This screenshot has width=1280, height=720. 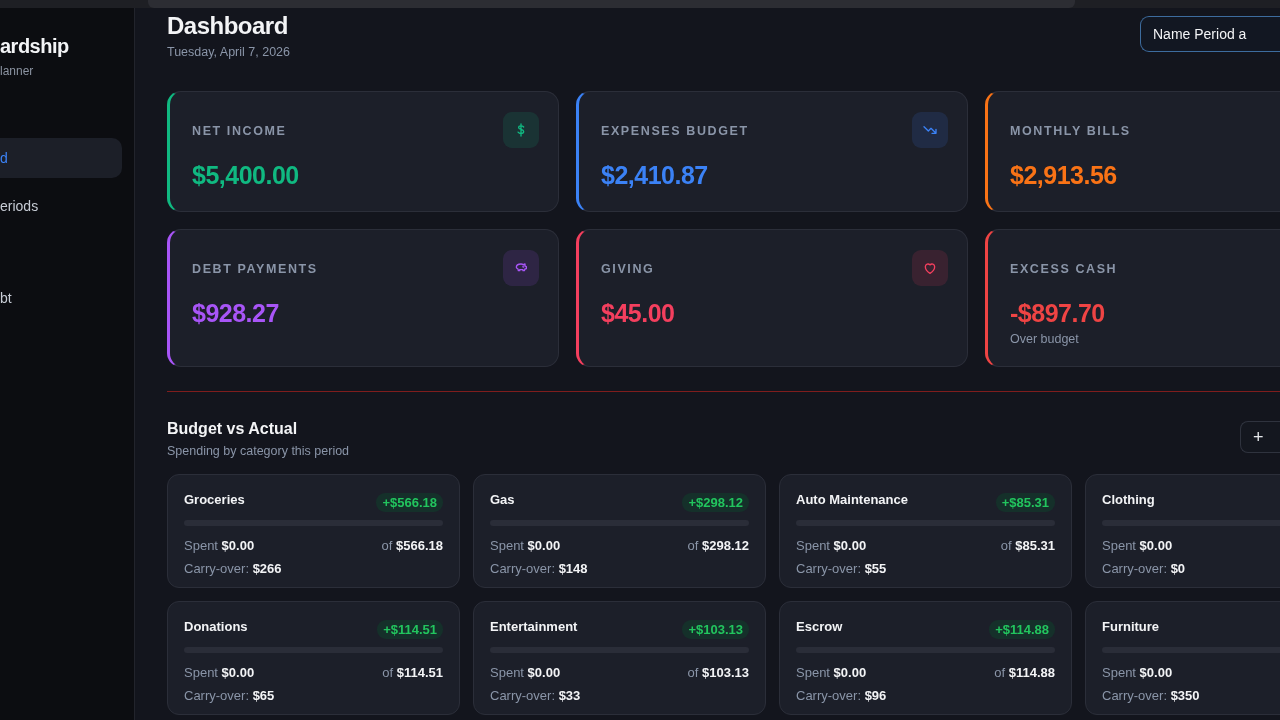 I want to click on stat-value: $45.00, so click(x=638, y=313).